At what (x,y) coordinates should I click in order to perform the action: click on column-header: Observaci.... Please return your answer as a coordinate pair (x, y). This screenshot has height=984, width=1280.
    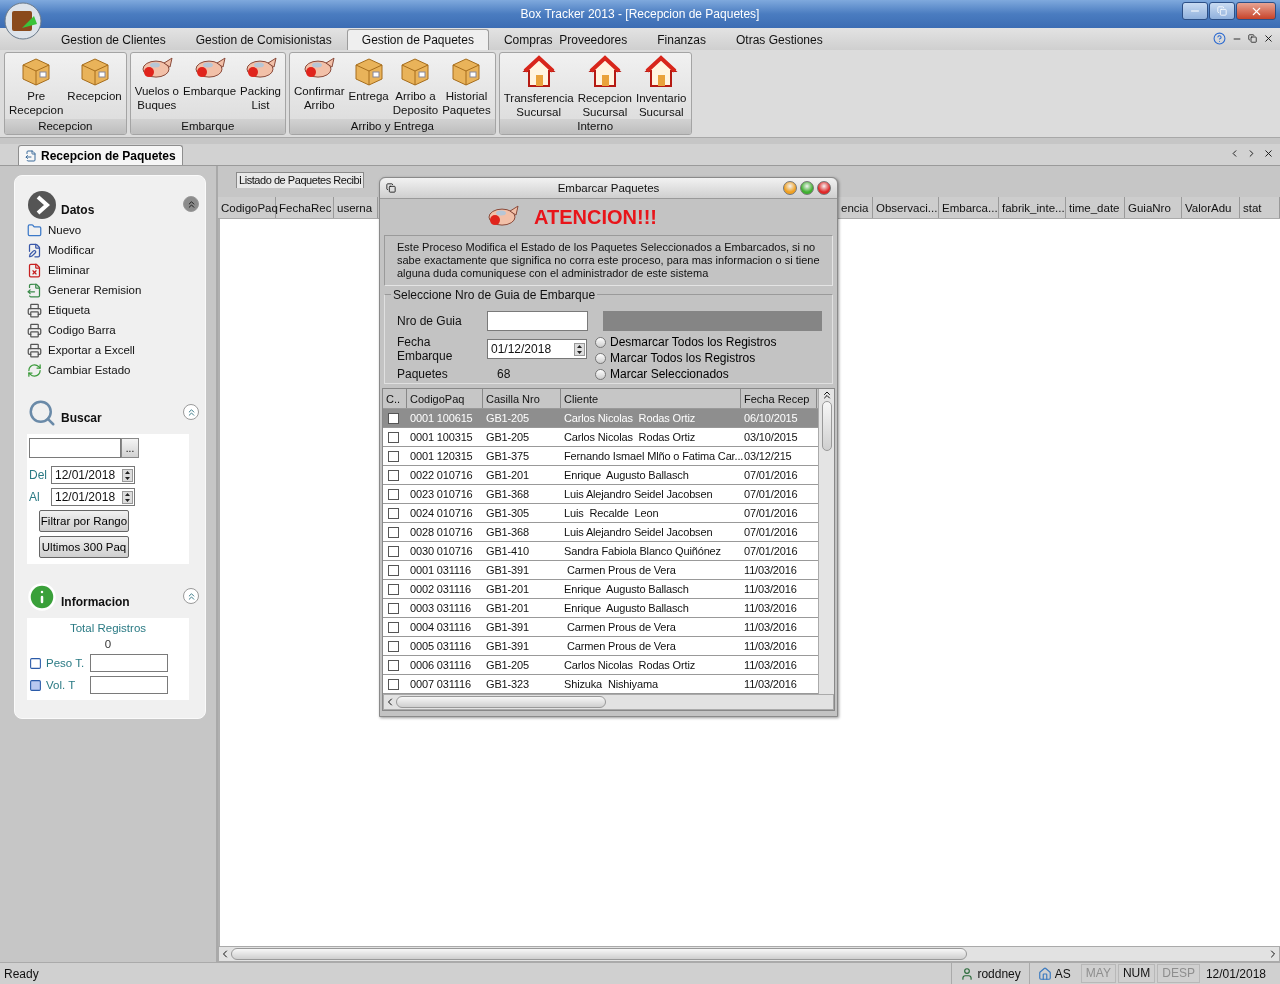
    Looking at the image, I should click on (906, 207).